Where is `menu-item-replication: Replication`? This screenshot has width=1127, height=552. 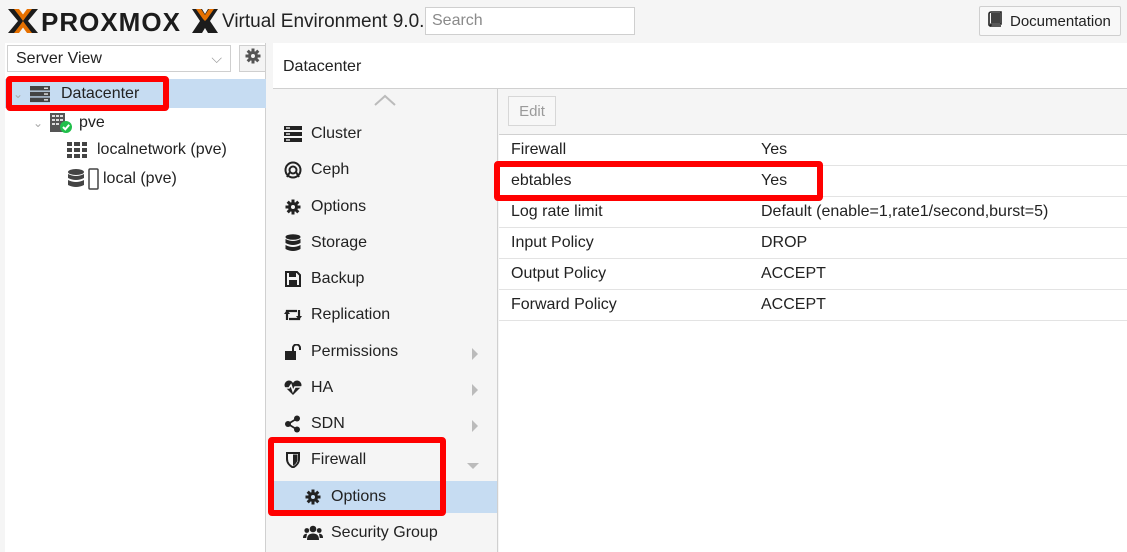
menu-item-replication: Replication is located at coordinates (385, 315).